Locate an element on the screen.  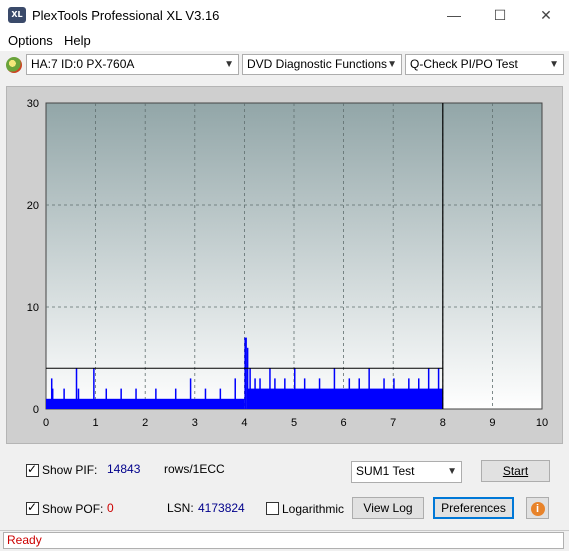
info-icon: i is located at coordinates (537, 509).